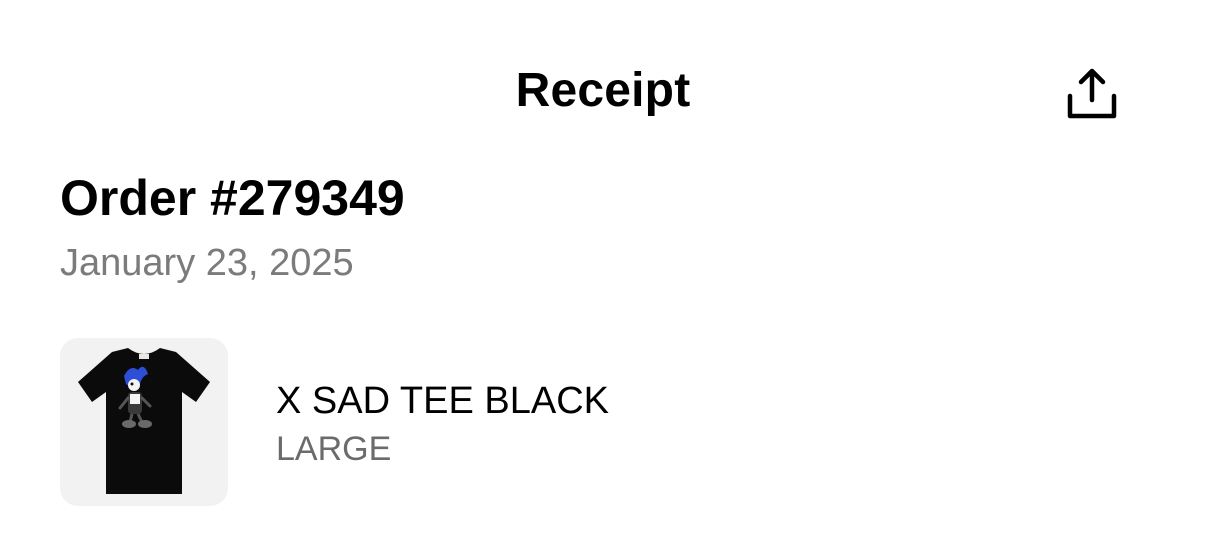 The image size is (1206, 553). I want to click on black-tshirt-image, so click(144, 421).